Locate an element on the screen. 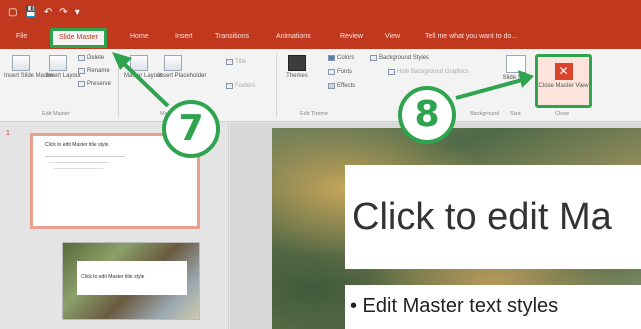 The width and height of the screenshot is (641, 329). step-7-callout: 7 is located at coordinates (191, 129).